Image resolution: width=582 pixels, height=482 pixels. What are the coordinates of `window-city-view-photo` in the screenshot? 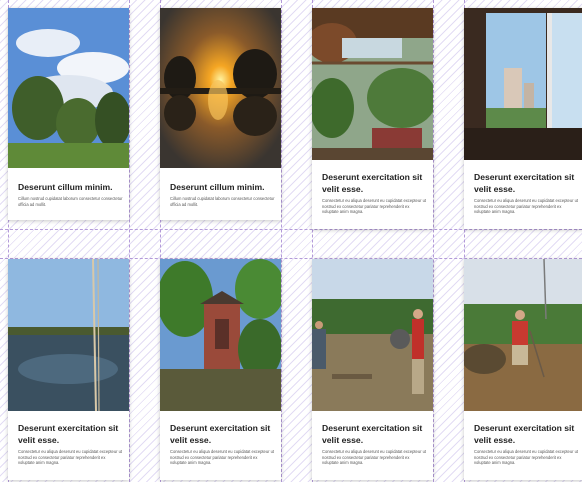 It's located at (523, 84).